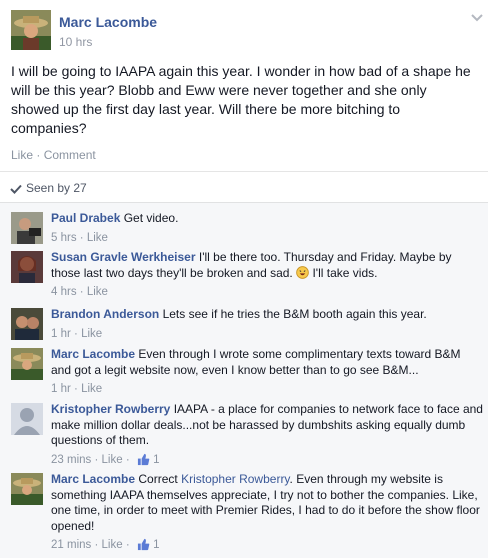 Image resolution: width=488 pixels, height=558 pixels. I want to click on comment-meta: 5 hrs · Like, so click(79, 238).